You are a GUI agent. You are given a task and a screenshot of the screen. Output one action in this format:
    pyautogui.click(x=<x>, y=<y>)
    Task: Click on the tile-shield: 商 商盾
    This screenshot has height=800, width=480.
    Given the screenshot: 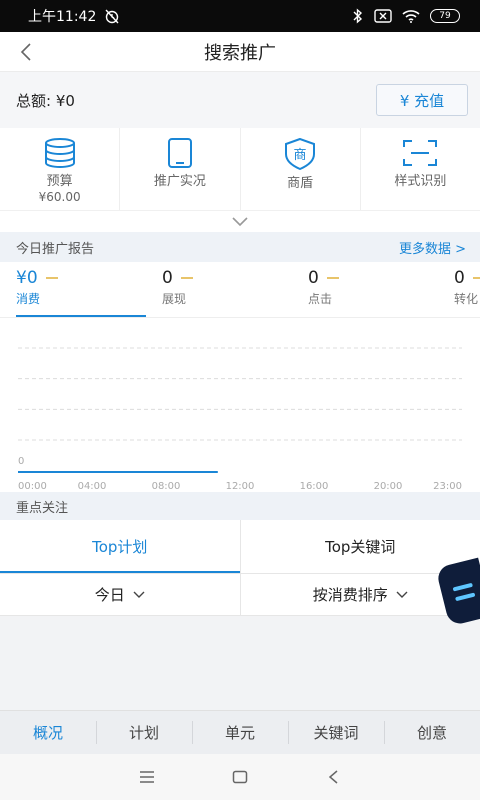 What is the action you would take?
    pyautogui.click(x=301, y=169)
    